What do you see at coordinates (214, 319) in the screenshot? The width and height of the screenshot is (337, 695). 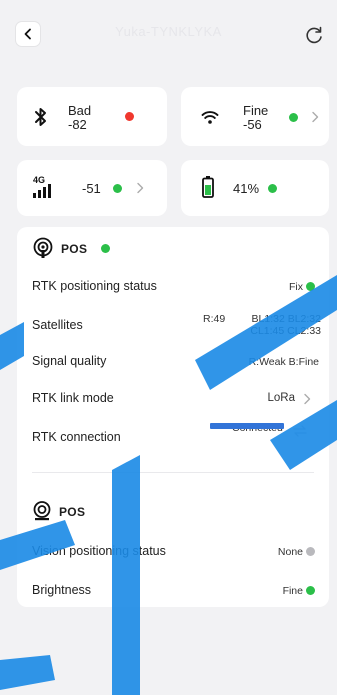 I see `satellites-r-value: R:49` at bounding box center [214, 319].